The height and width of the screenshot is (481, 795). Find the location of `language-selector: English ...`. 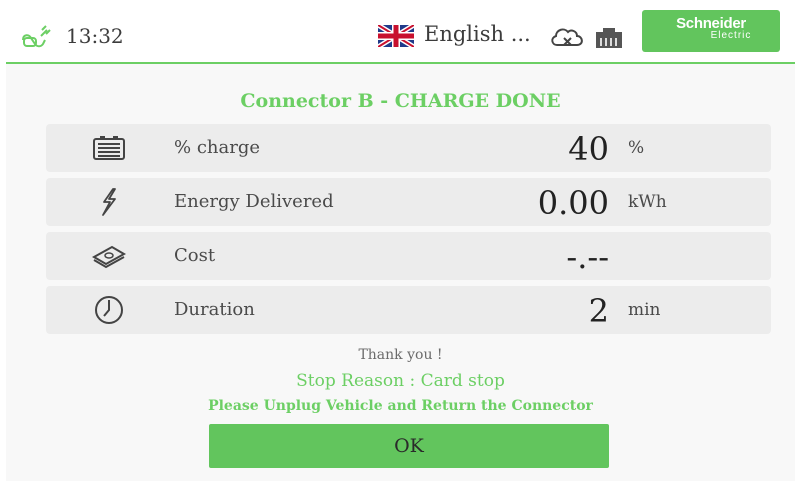

language-selector: English ... is located at coordinates (477, 34).